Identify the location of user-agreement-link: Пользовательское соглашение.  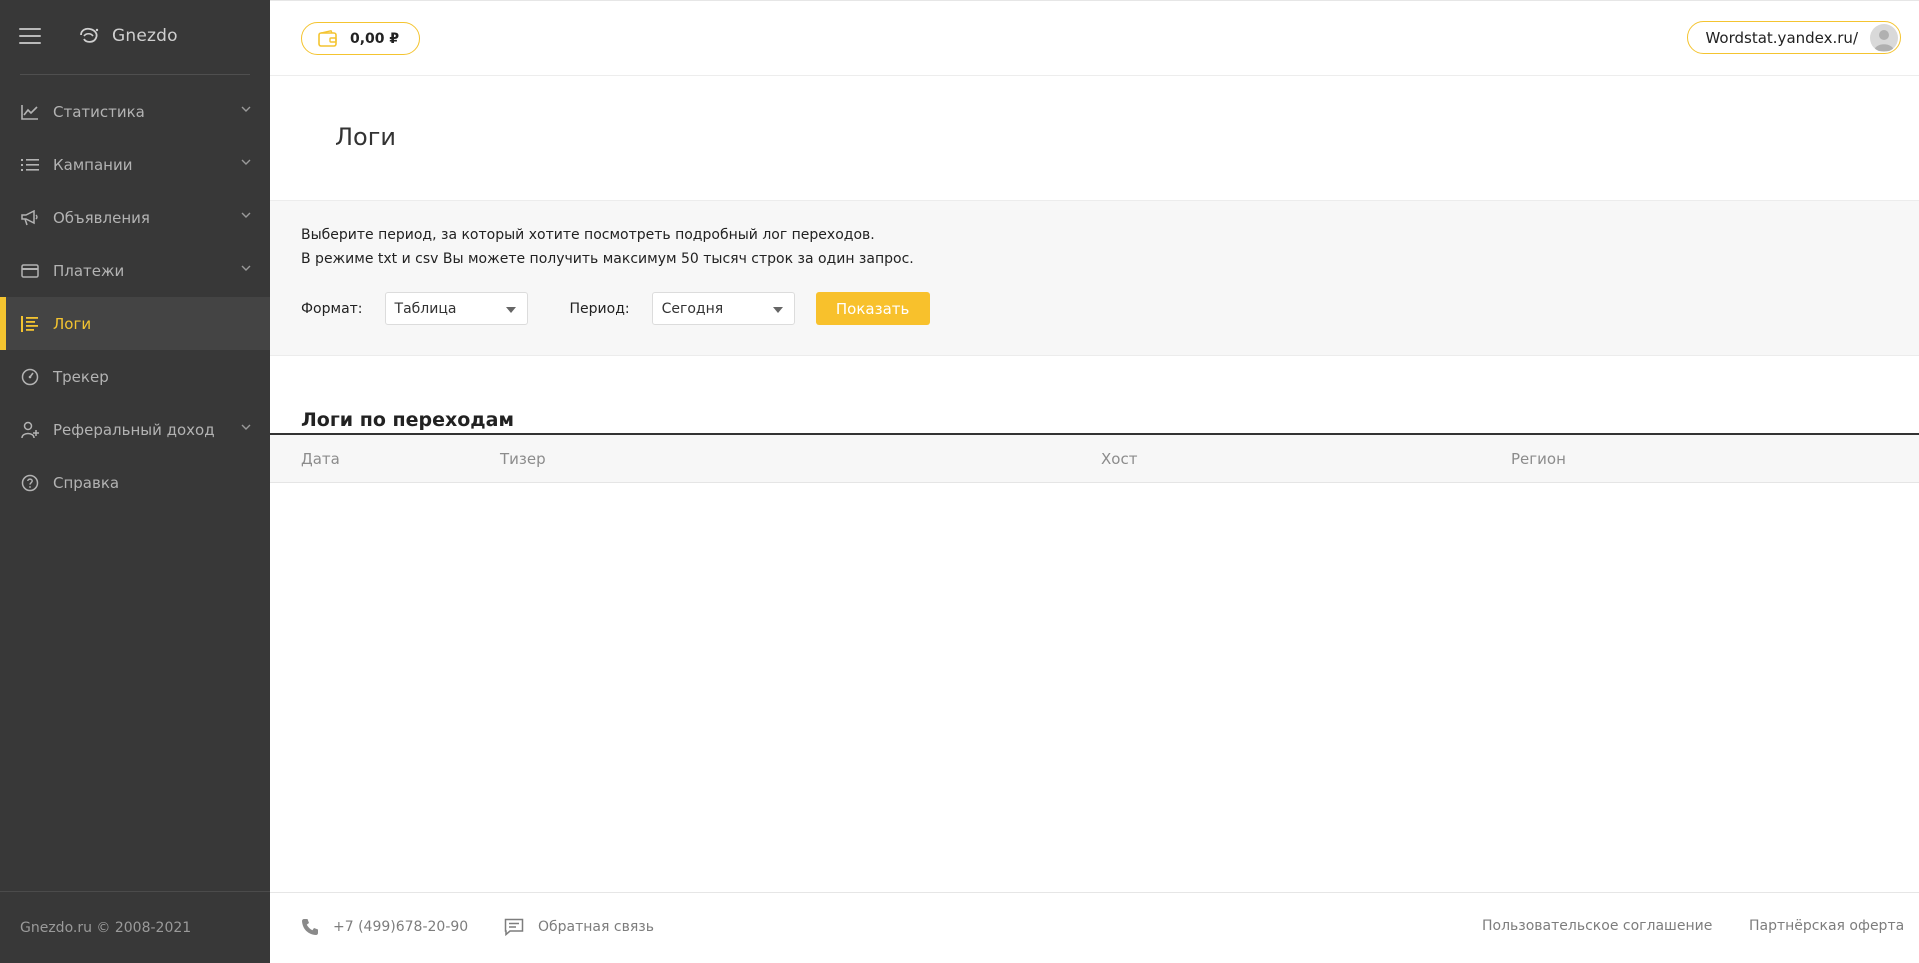
(1597, 926).